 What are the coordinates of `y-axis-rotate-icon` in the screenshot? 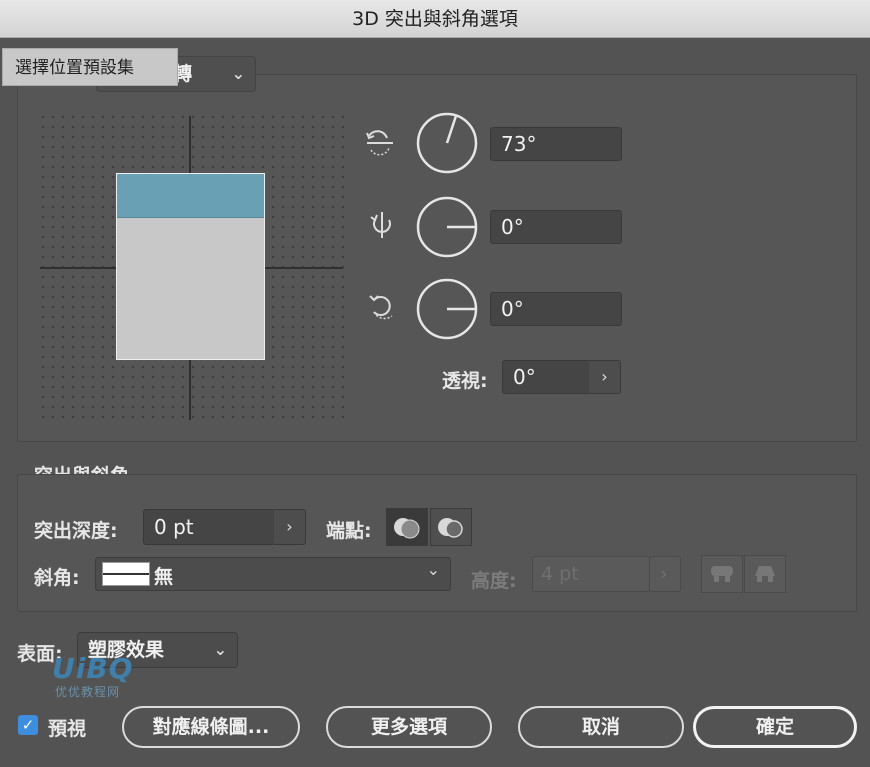 It's located at (380, 225).